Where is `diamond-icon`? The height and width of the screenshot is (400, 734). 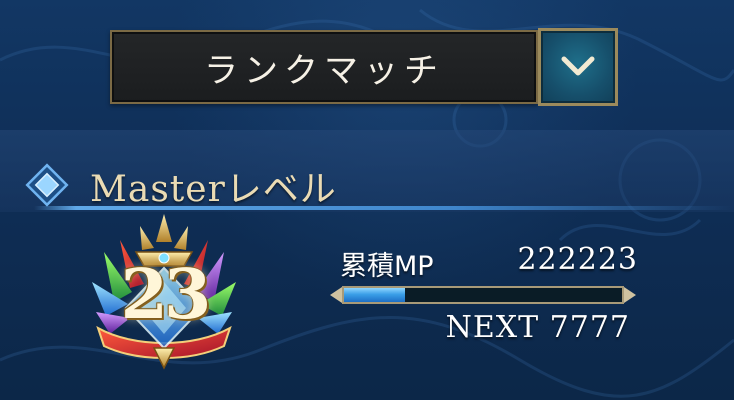
diamond-icon is located at coordinates (47, 185).